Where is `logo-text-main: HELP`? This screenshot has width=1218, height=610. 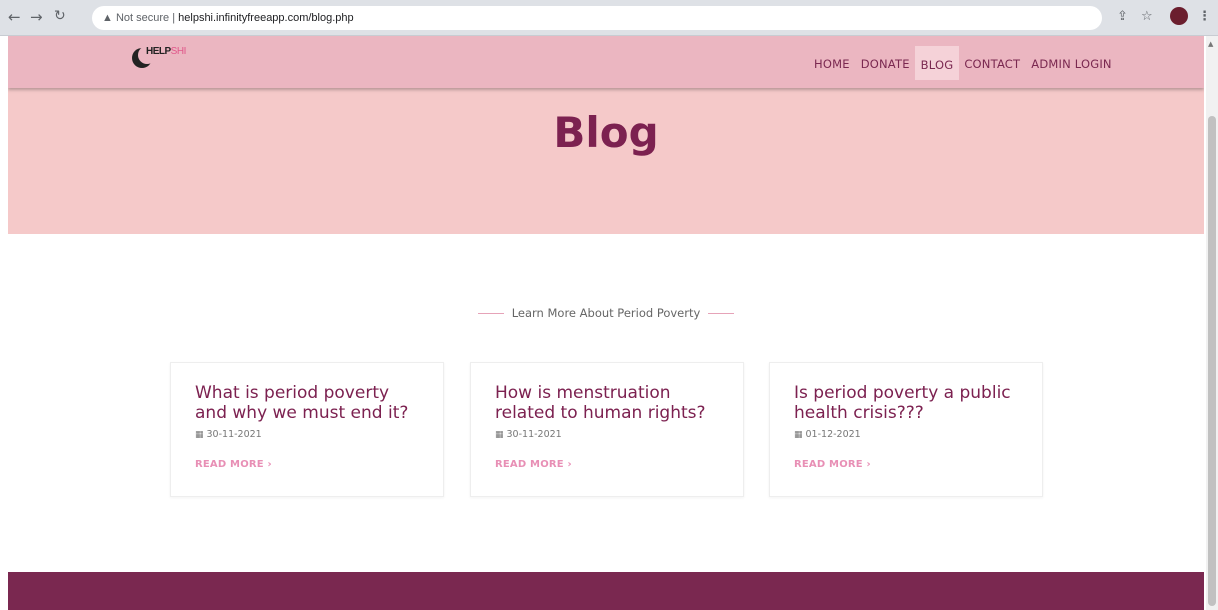 logo-text-main: HELP is located at coordinates (158, 51).